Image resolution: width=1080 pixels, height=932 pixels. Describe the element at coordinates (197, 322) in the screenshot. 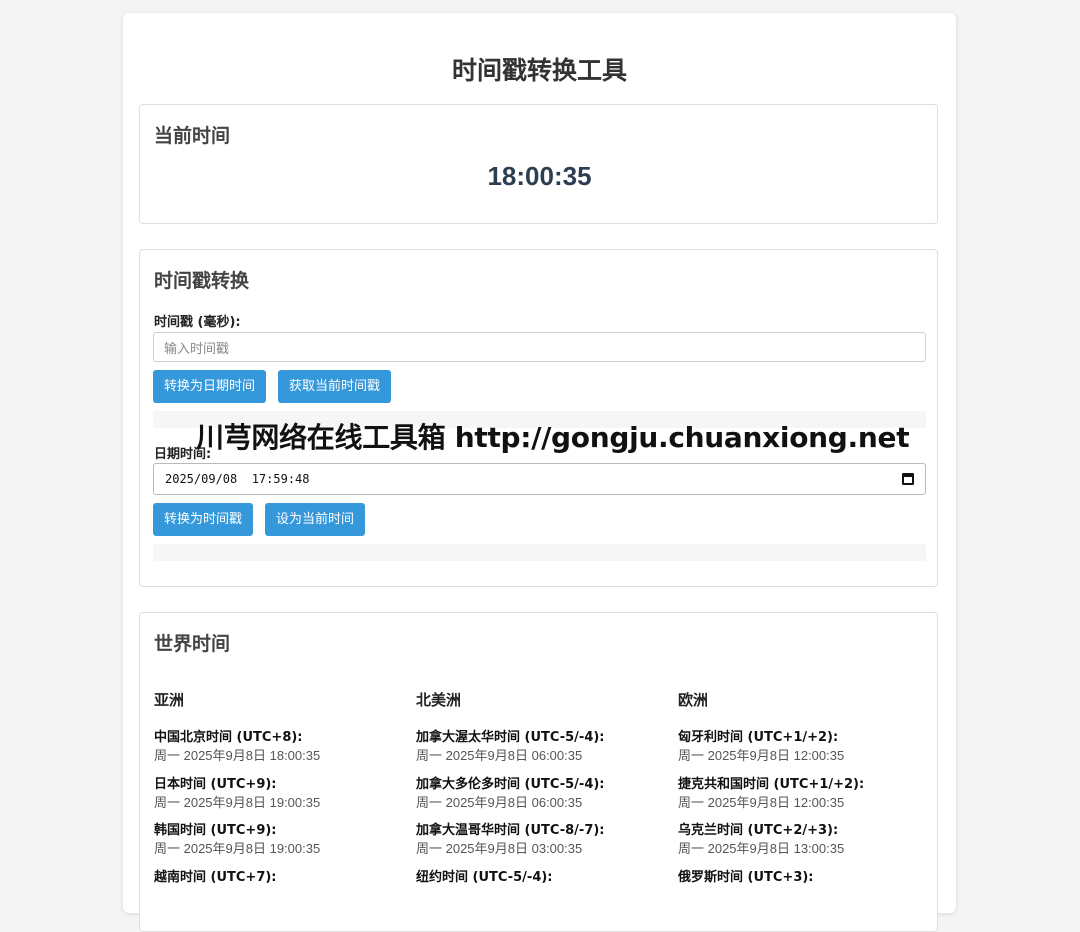

I see `timestamp-label: 时间戳 (毫秒):` at that location.